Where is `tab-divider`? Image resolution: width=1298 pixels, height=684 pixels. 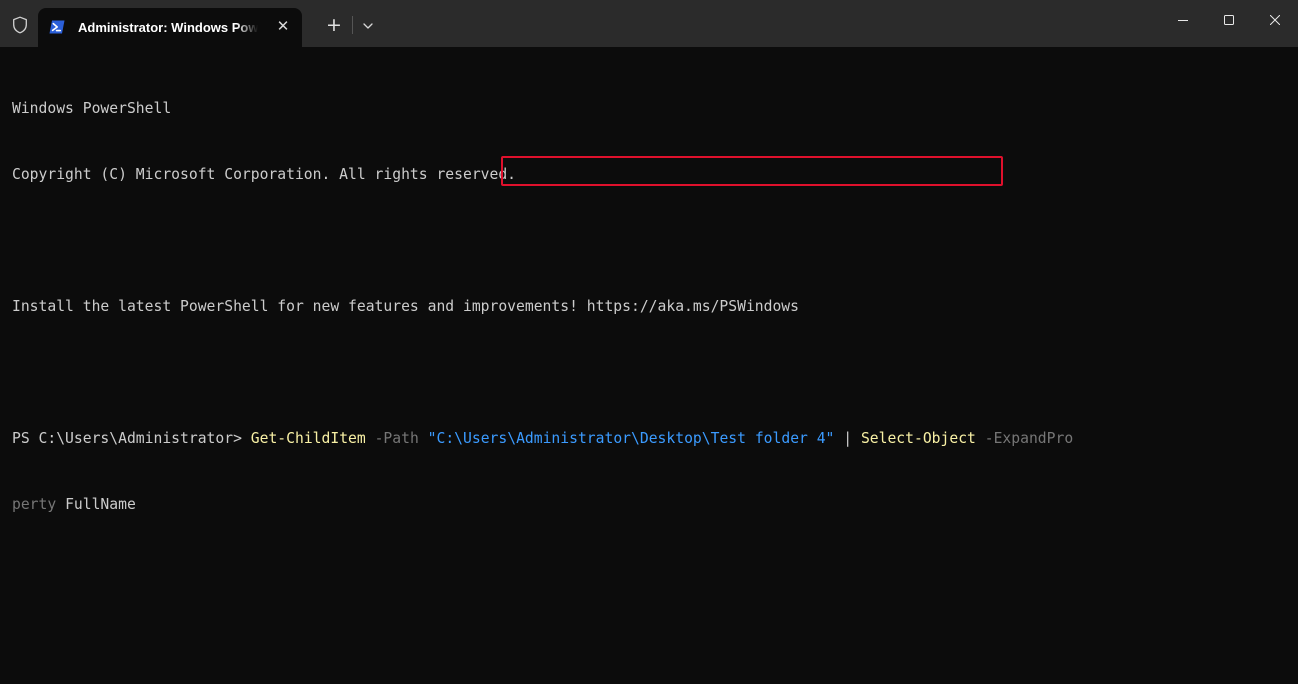 tab-divider is located at coordinates (352, 25).